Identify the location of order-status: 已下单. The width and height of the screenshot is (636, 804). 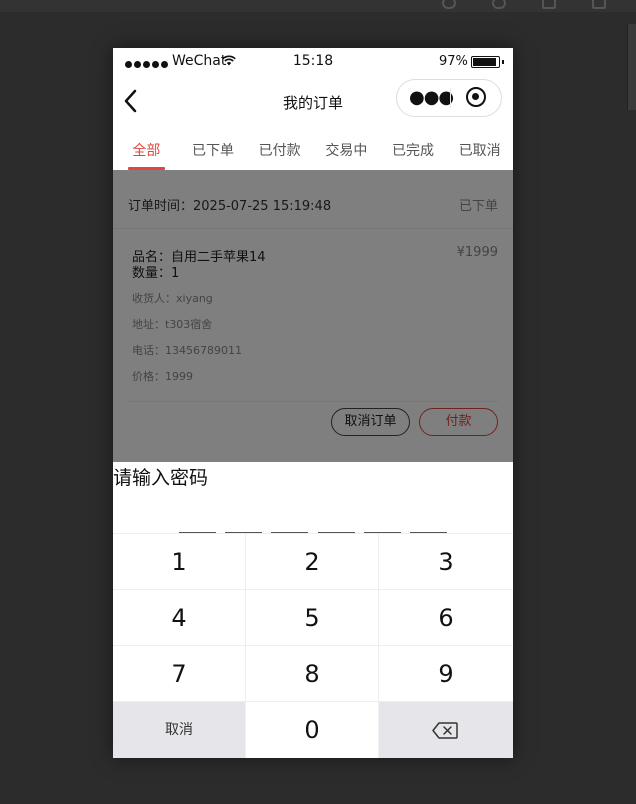
(478, 206).